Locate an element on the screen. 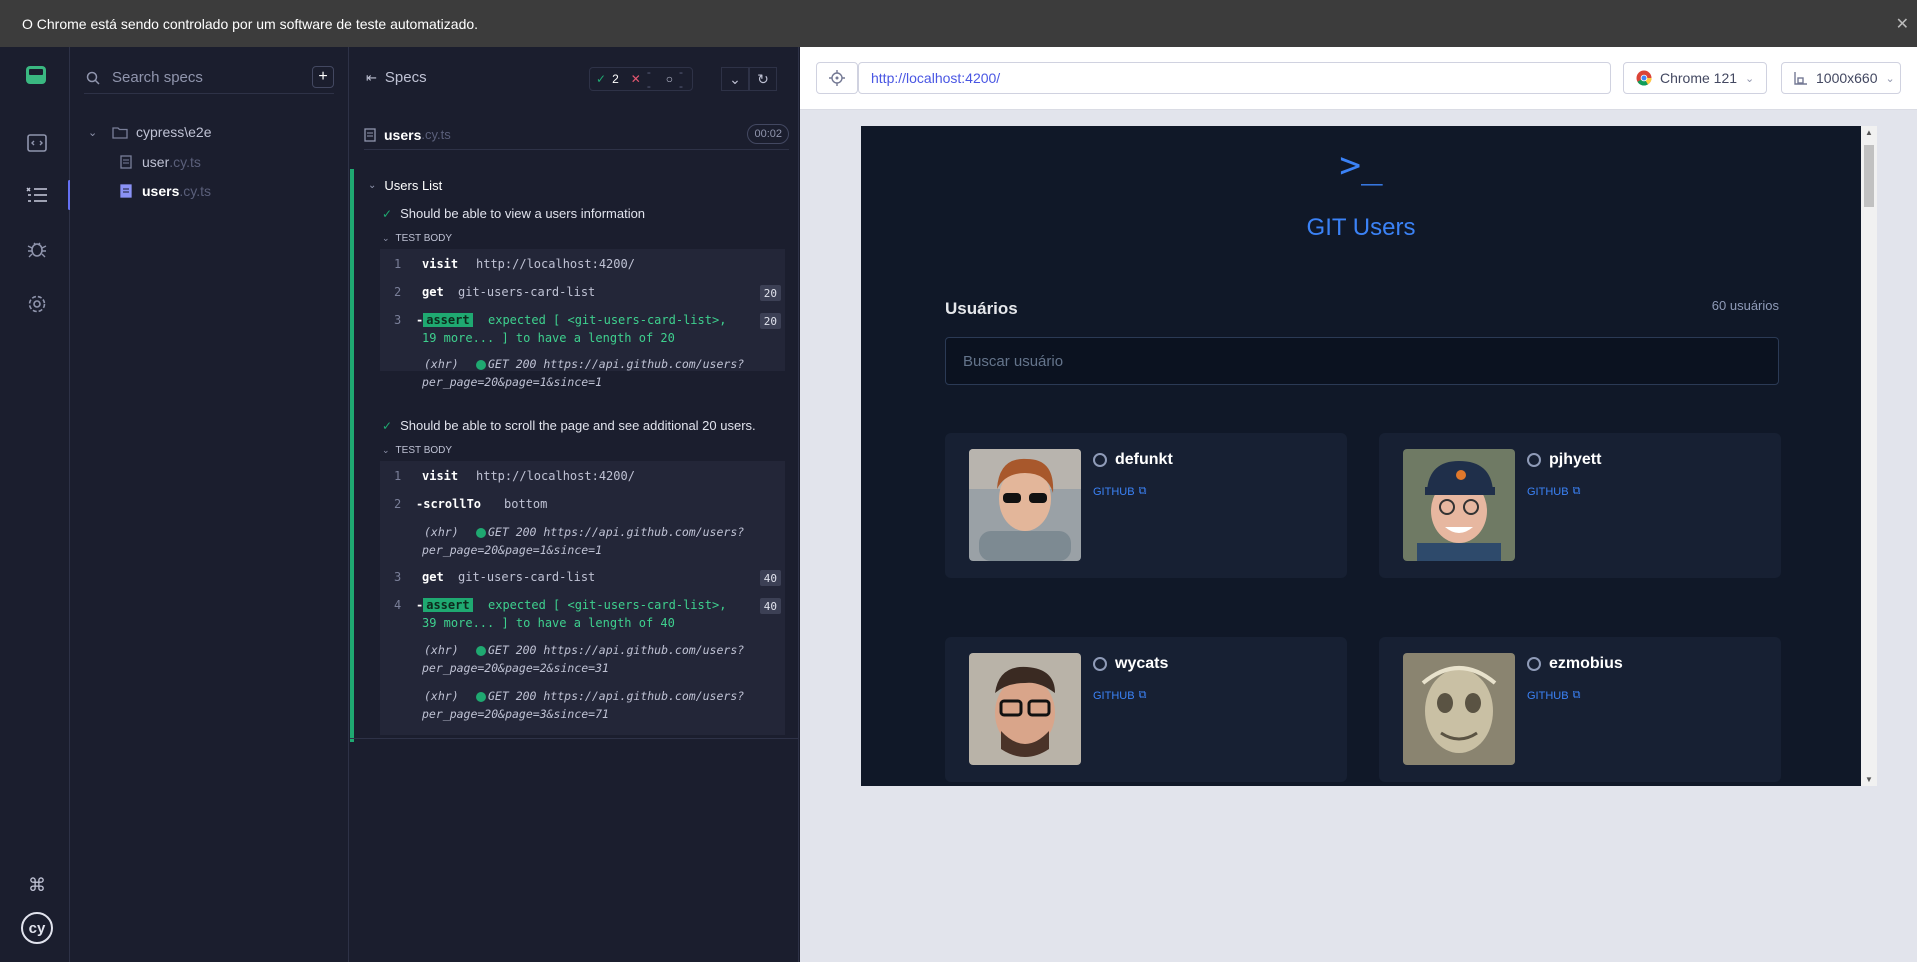 This screenshot has height=962, width=1917. divider is located at coordinates (574, 738).